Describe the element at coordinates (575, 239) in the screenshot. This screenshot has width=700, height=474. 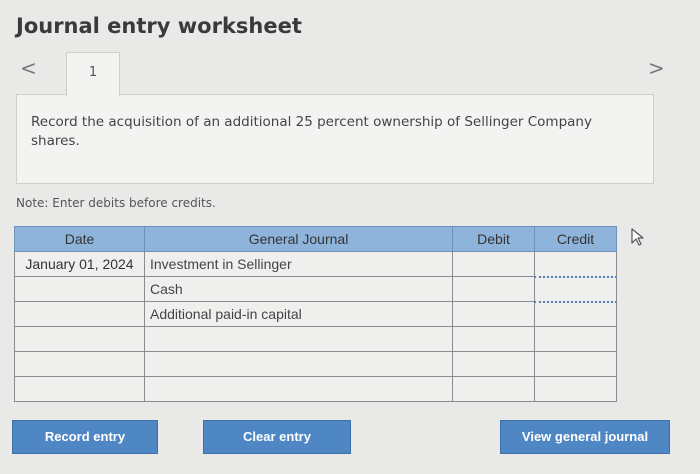
I see `header-credit: Credit` at that location.